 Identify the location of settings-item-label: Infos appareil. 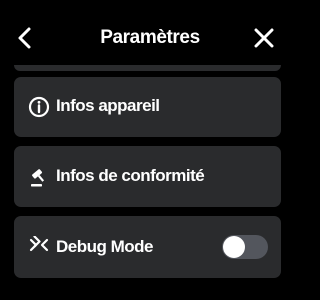
(108, 105).